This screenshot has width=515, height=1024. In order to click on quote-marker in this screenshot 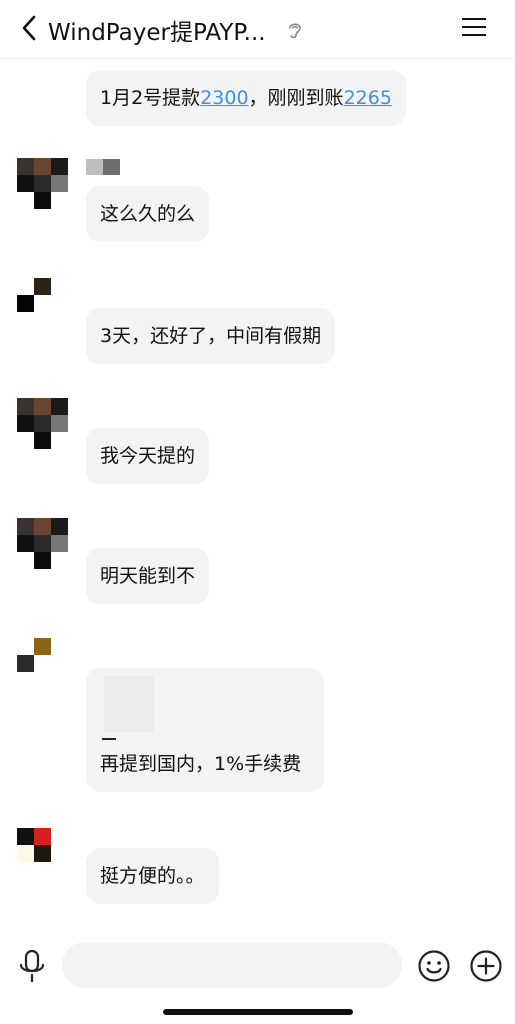, I will do `click(109, 739)`.